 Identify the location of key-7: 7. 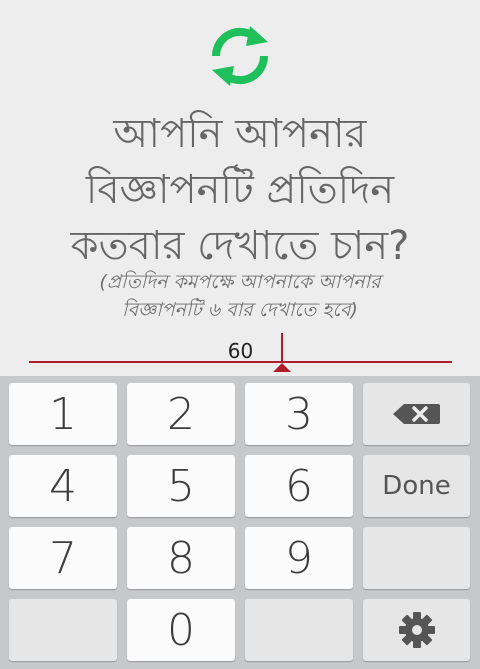
(63, 558).